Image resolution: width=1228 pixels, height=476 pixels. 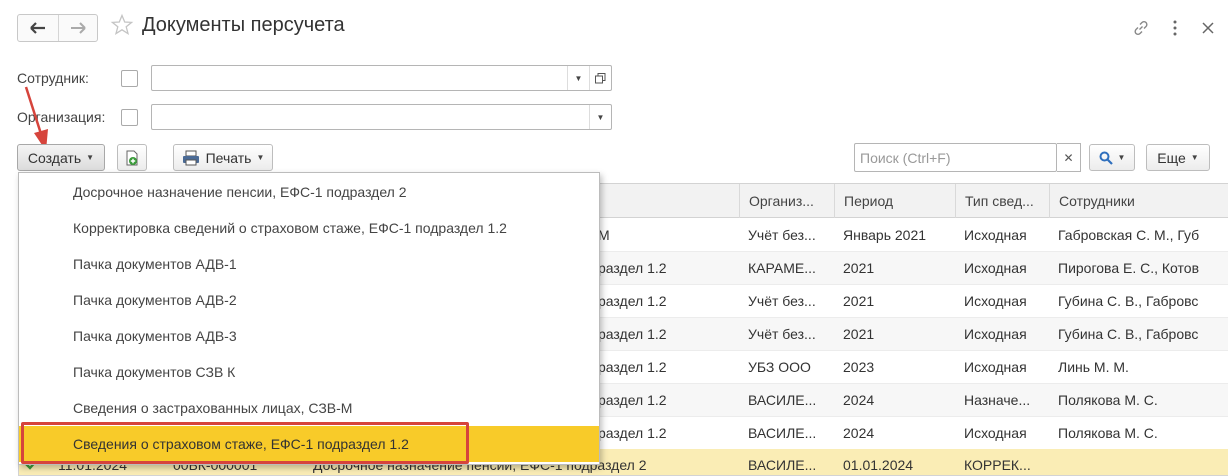 I want to click on menu-item: Пачка документов СЗВ К, so click(x=309, y=372).